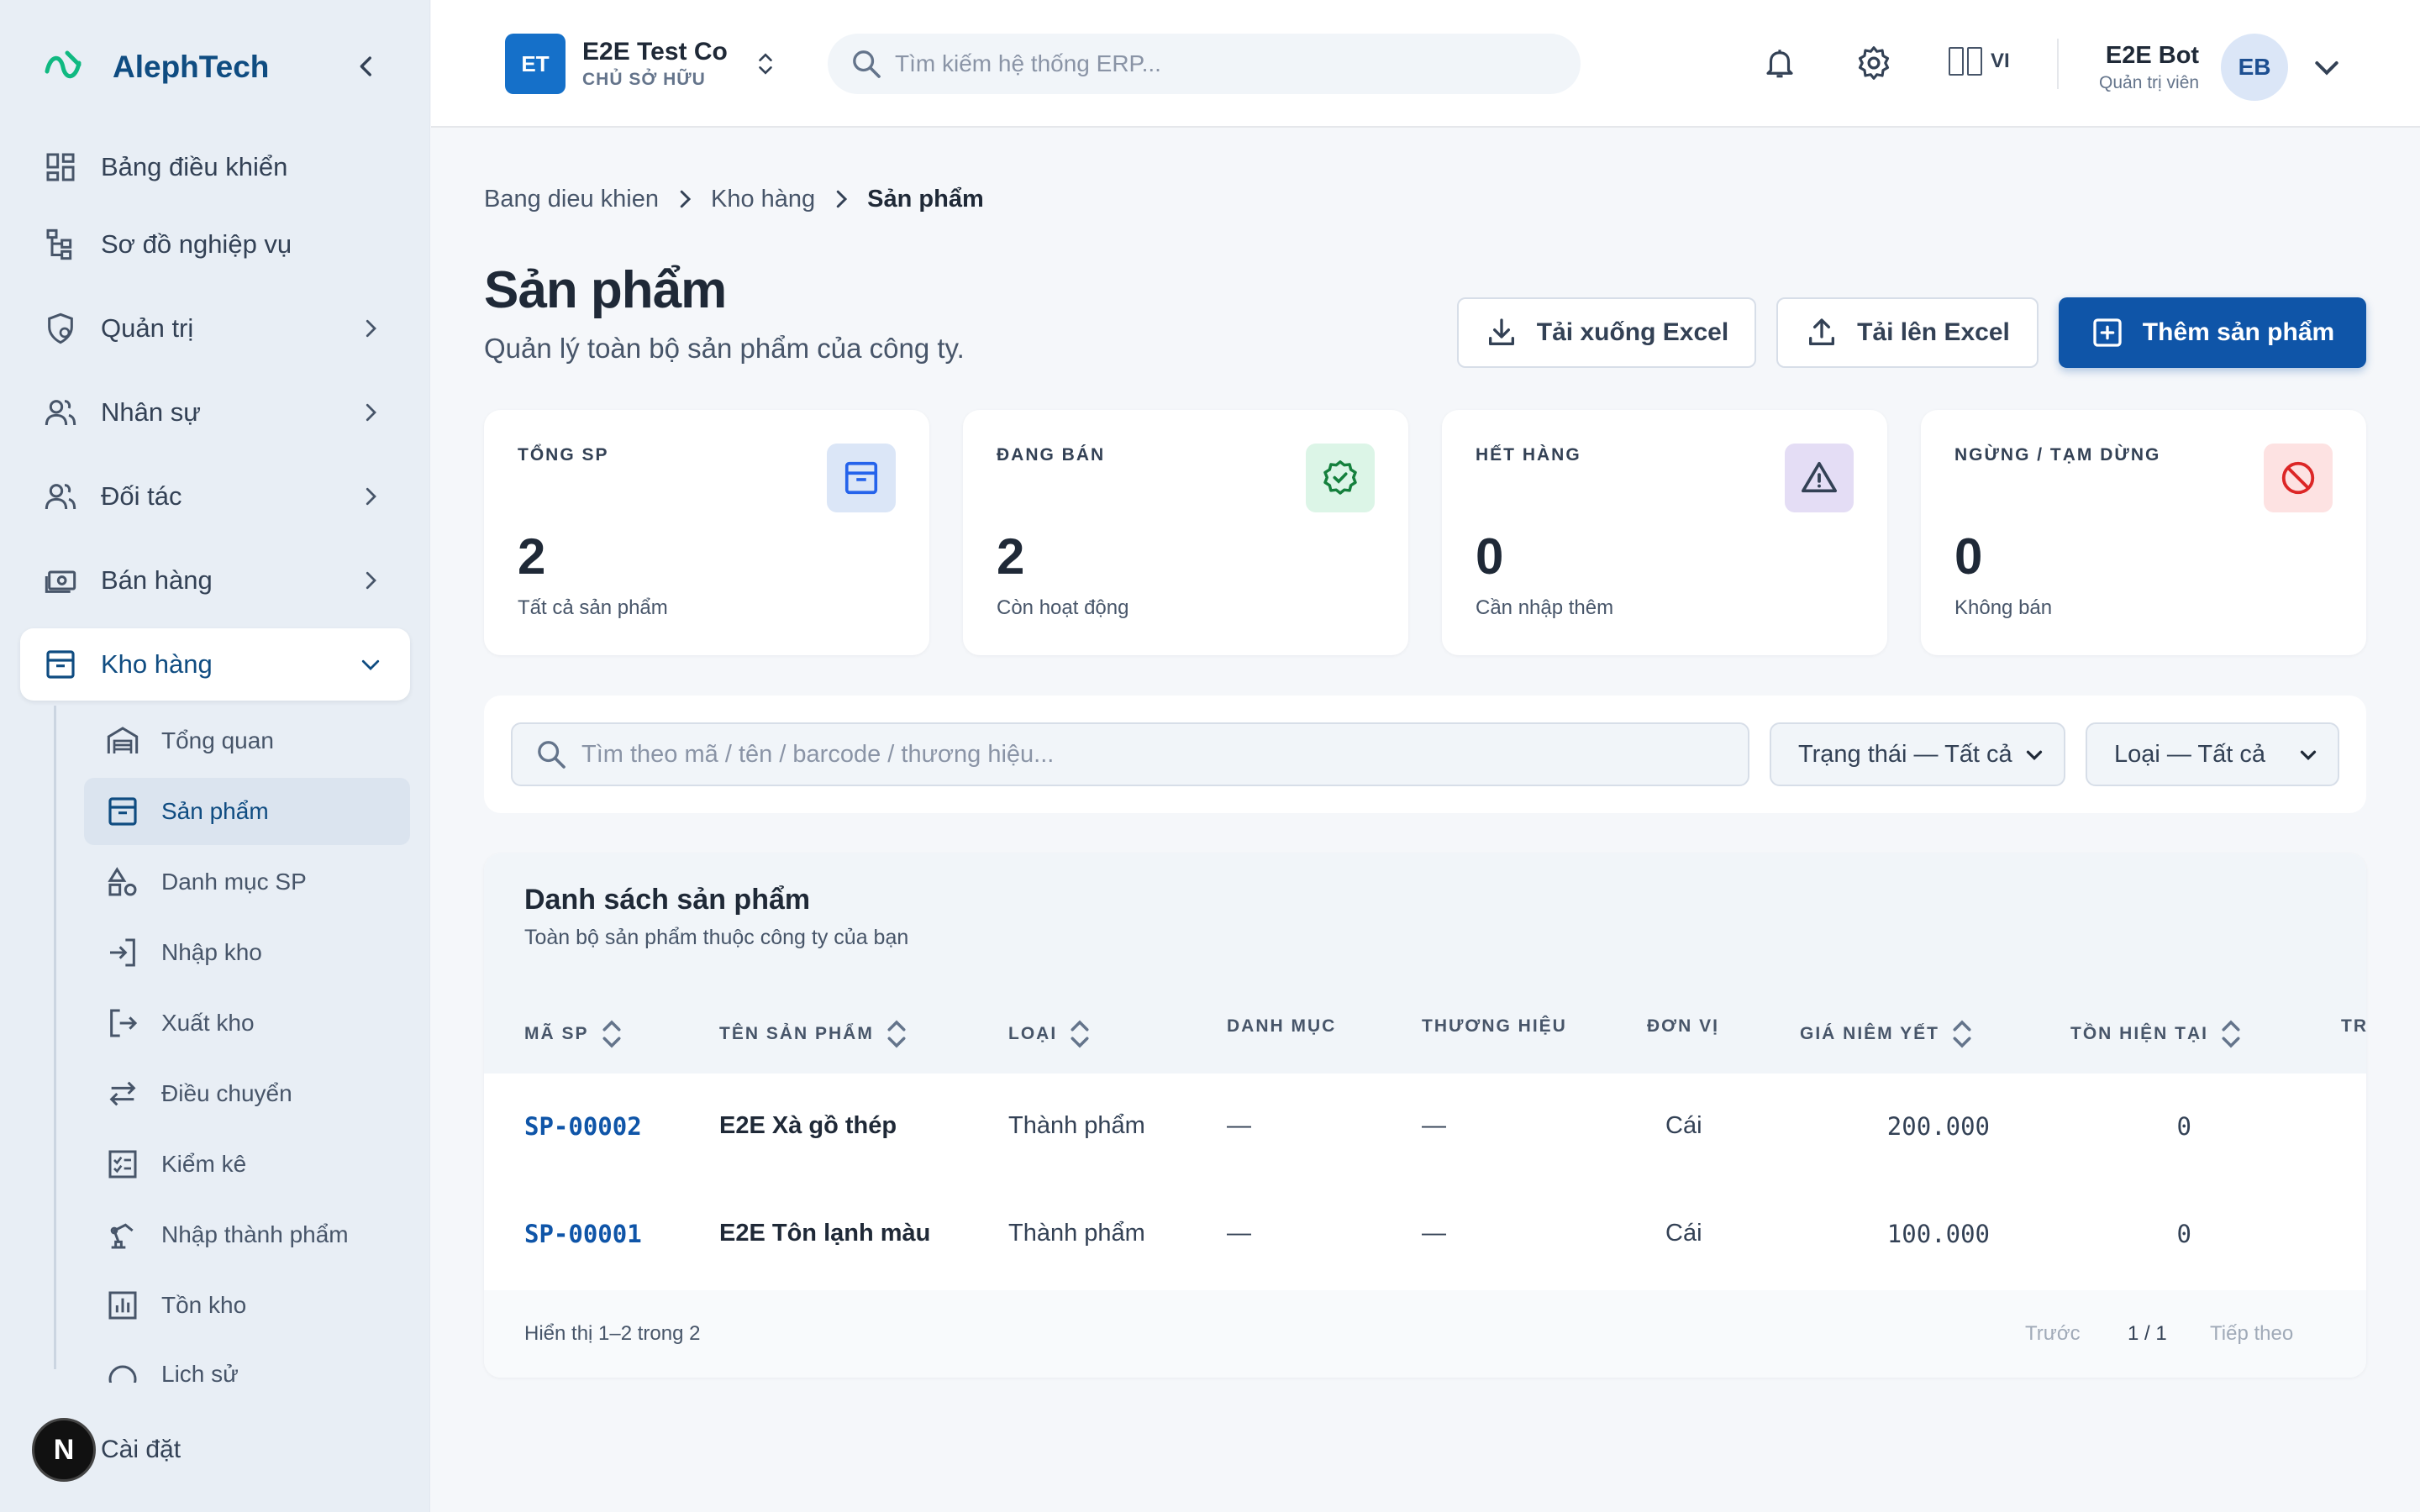  I want to click on sidebar-subitem-inventory-check: Kiểm kê, so click(247, 1164).